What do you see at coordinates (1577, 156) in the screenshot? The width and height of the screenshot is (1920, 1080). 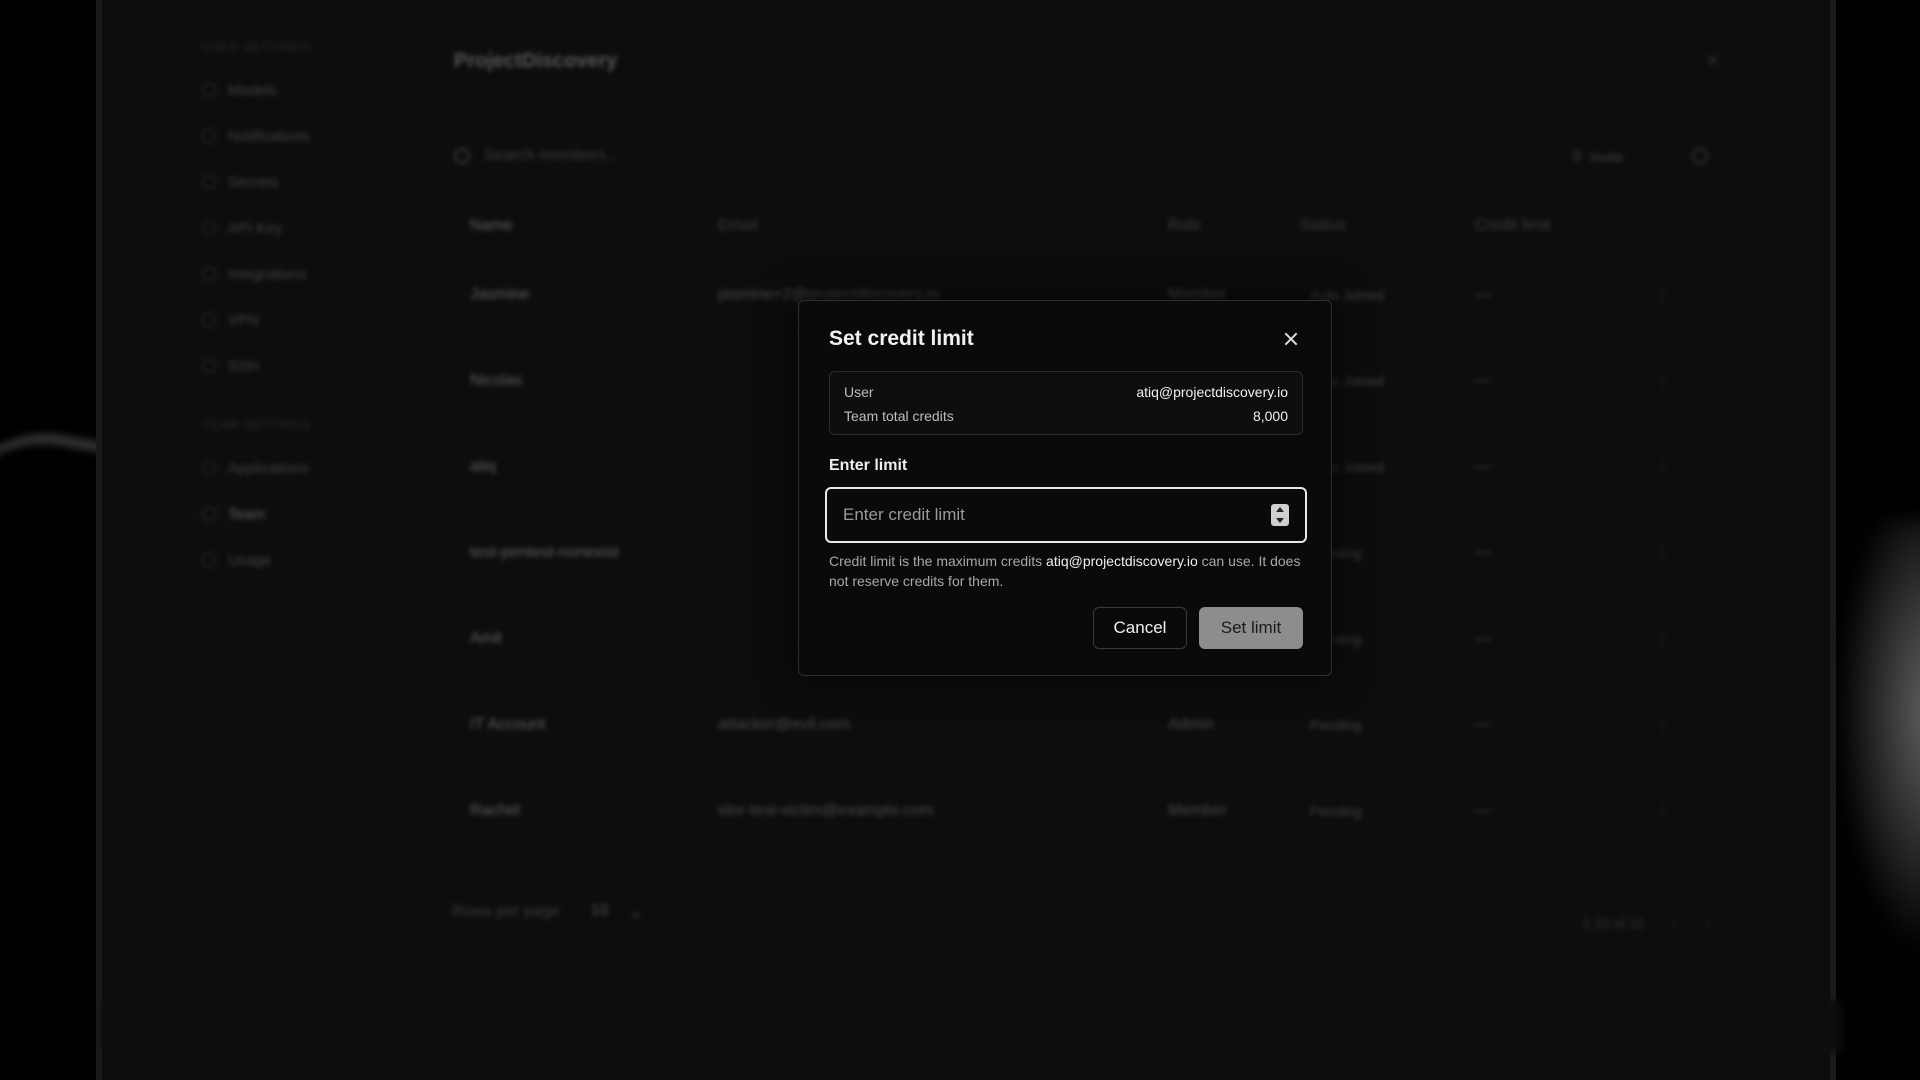 I see `add-user-icon: ⚲` at bounding box center [1577, 156].